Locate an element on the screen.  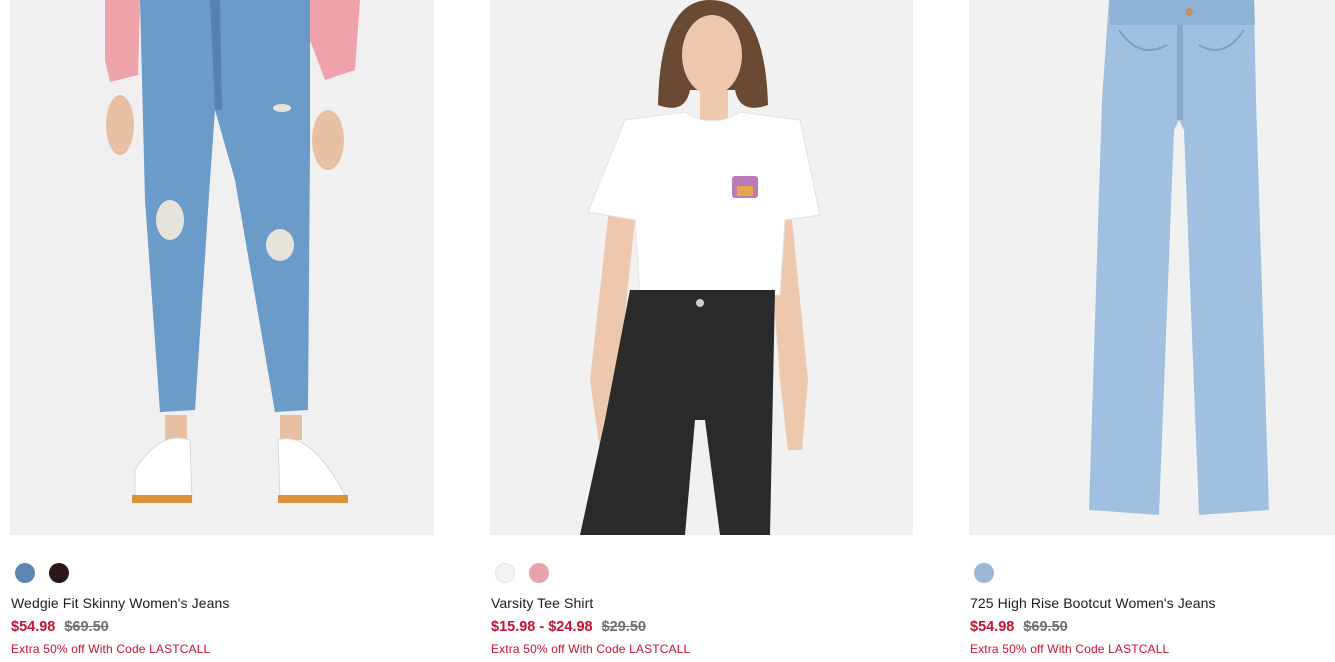
product-name: Wedgie Fit Skinny Women's Jeans is located at coordinates (120, 603).